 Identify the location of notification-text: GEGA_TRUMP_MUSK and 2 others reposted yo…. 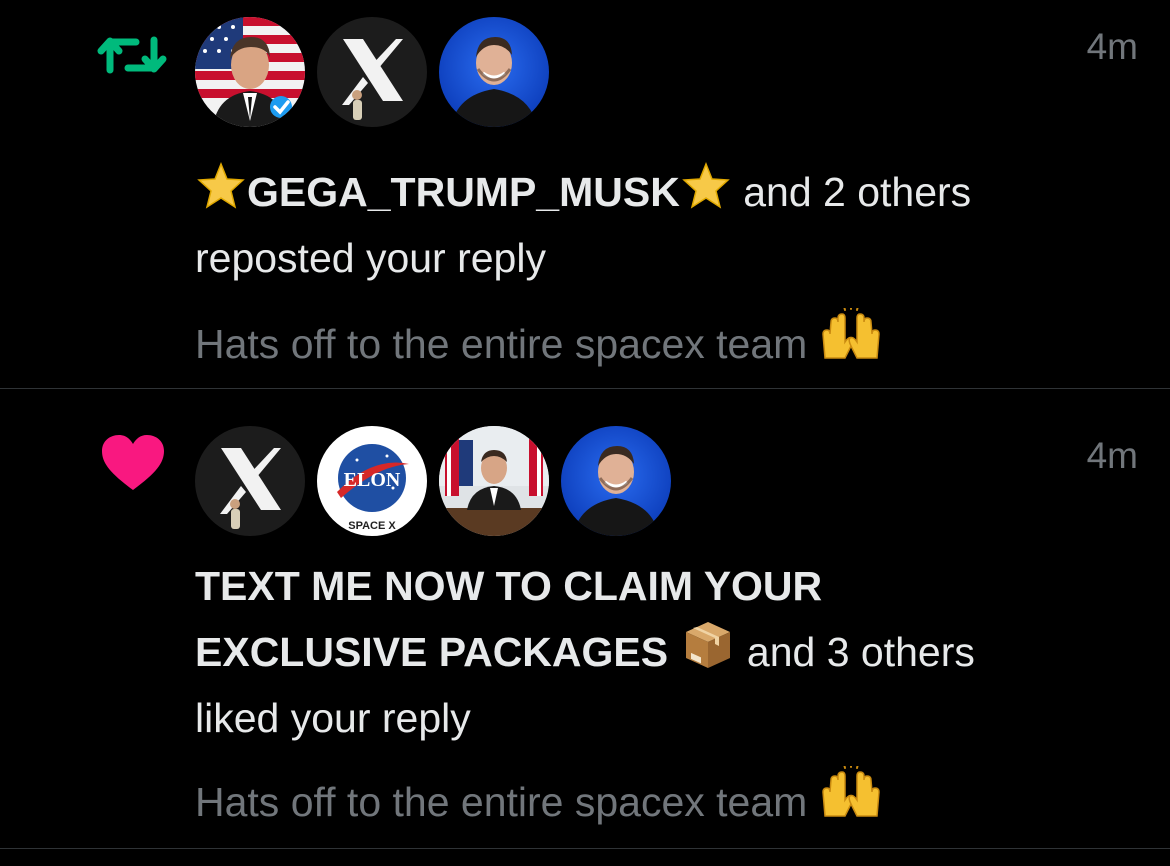
(655, 224).